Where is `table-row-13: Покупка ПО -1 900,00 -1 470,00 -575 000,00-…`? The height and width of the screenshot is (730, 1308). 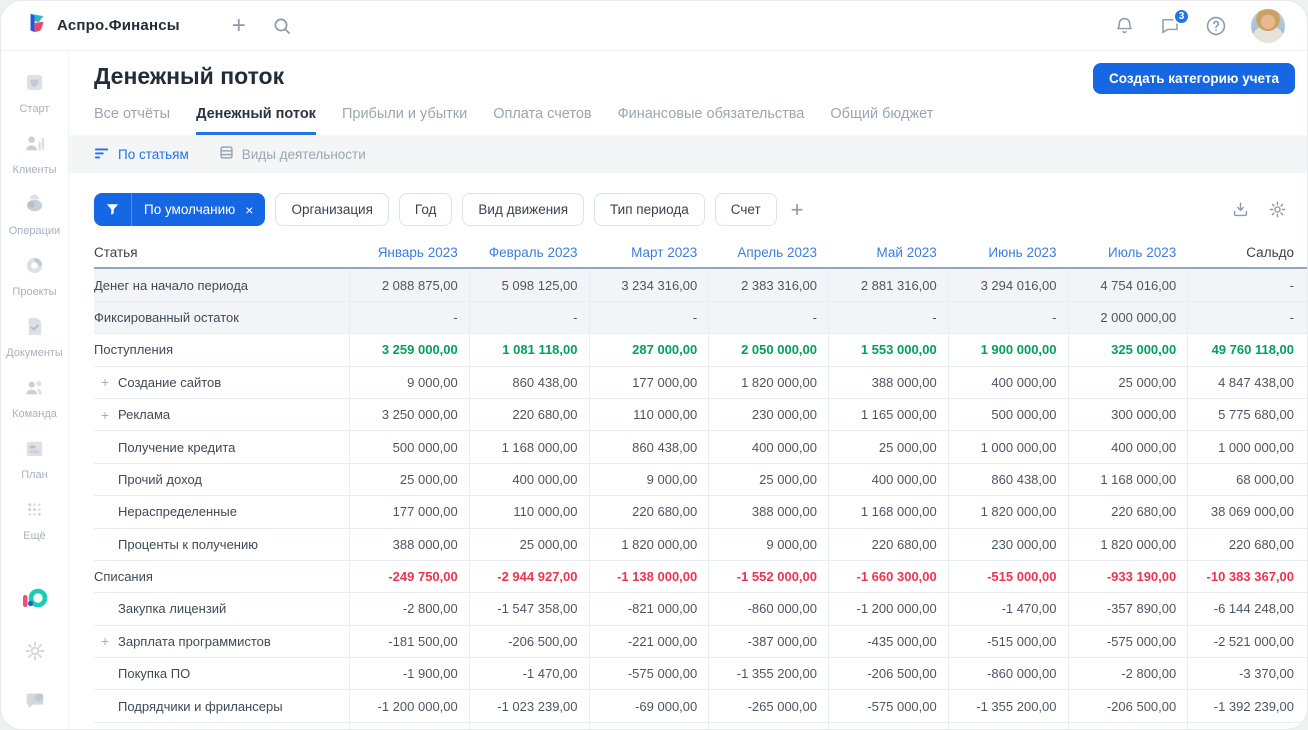
table-row-13: Покупка ПО -1 900,00 -1 470,00 -575 000,00-… is located at coordinates (700, 674).